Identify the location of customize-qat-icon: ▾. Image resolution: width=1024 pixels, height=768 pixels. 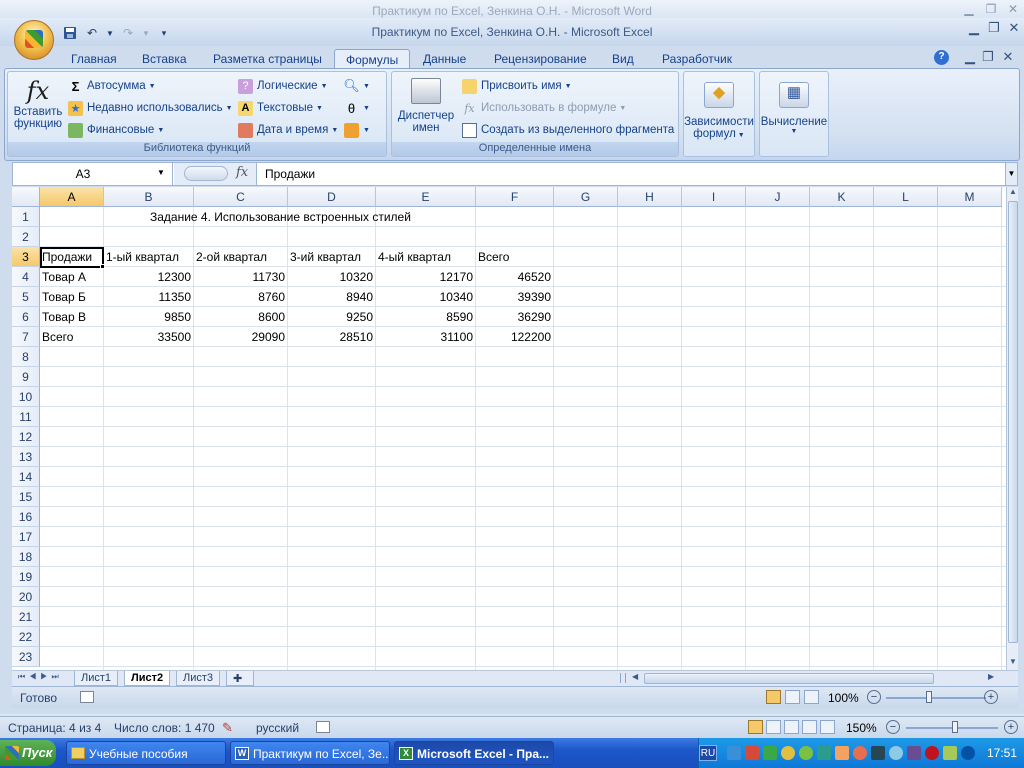
(164, 33).